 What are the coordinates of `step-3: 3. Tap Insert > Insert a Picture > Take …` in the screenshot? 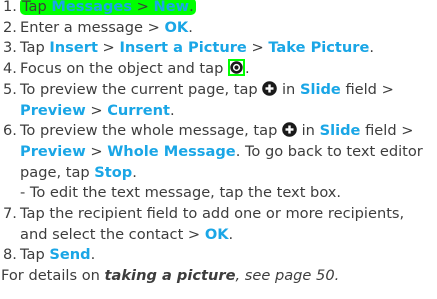 It's located at (216, 48).